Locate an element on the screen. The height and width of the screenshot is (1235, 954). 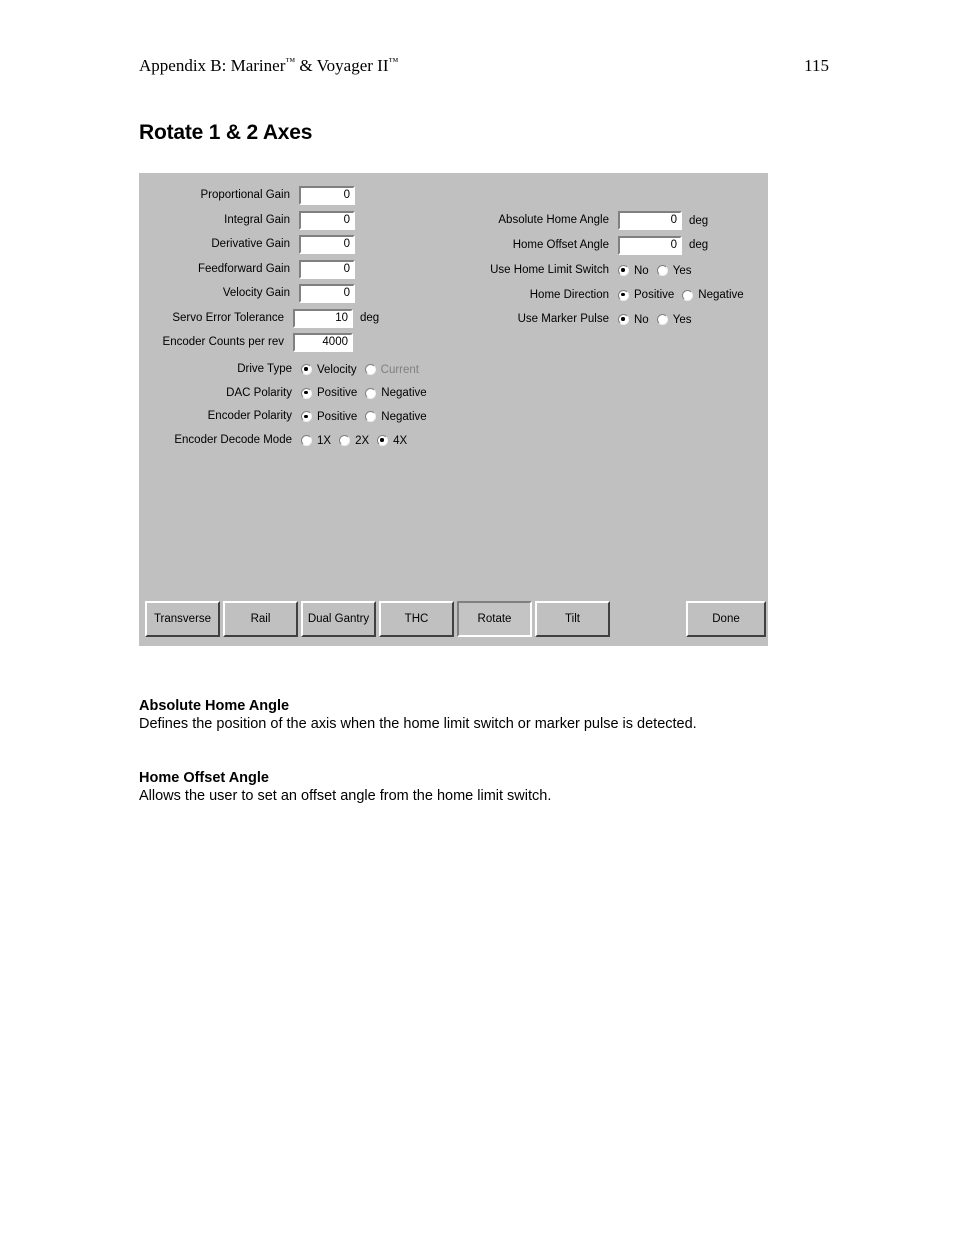
button-thc: THC is located at coordinates (416, 619).